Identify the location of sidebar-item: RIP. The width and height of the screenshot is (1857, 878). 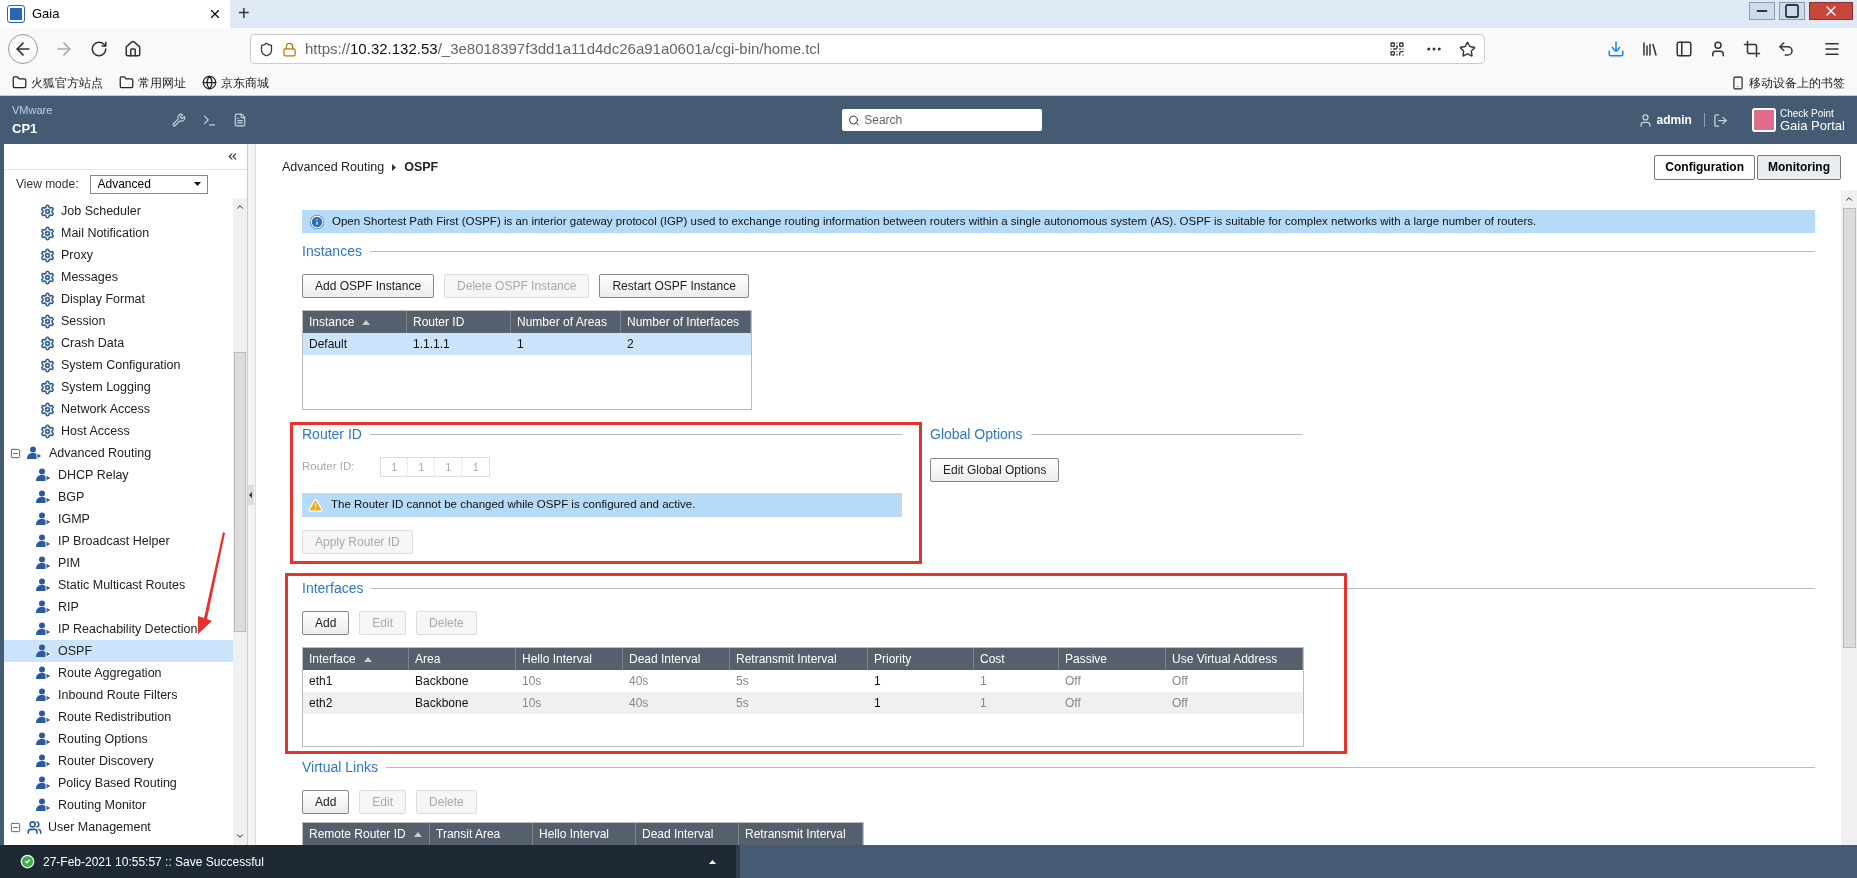
(118, 607).